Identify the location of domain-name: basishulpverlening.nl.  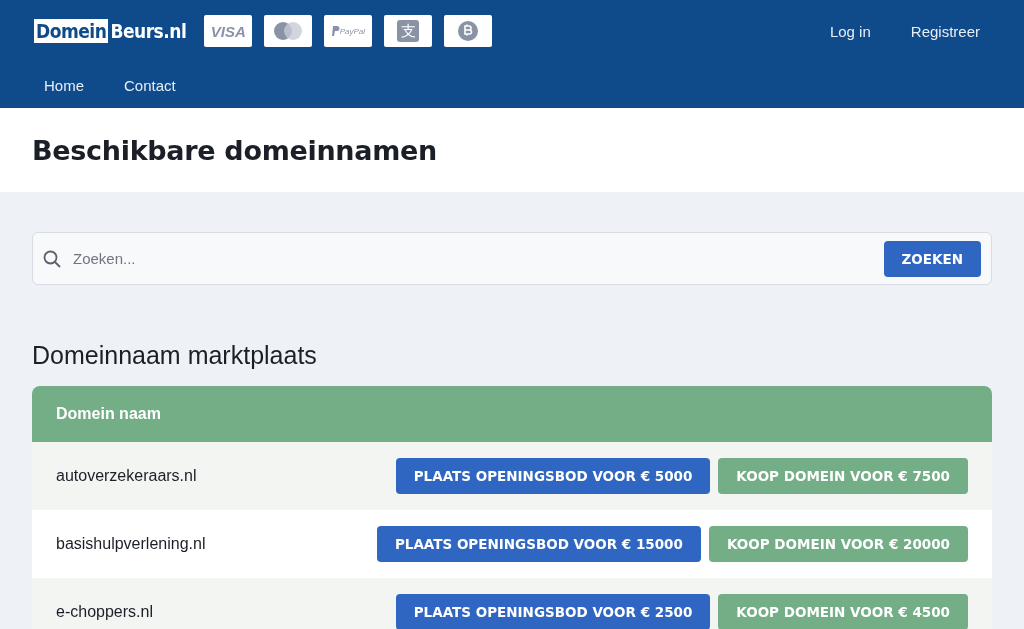
(131, 544).